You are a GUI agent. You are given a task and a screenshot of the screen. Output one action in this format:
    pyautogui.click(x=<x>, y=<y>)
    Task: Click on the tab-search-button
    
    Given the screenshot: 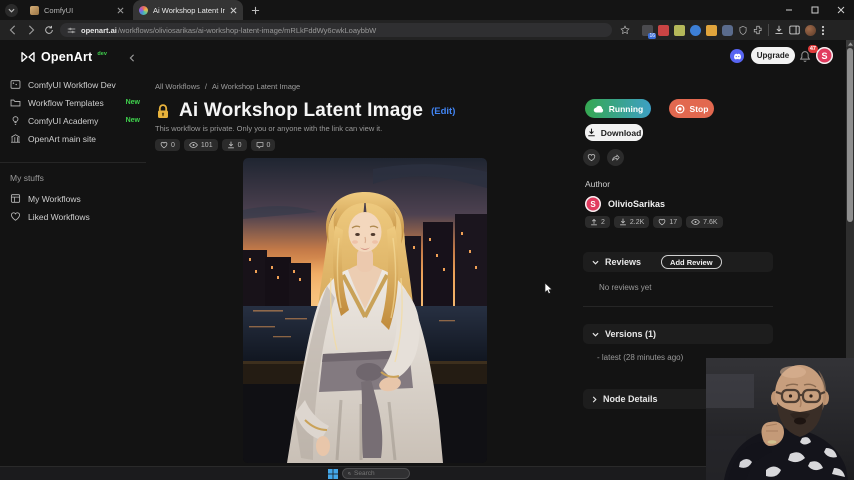 What is the action you would take?
    pyautogui.click(x=11, y=10)
    